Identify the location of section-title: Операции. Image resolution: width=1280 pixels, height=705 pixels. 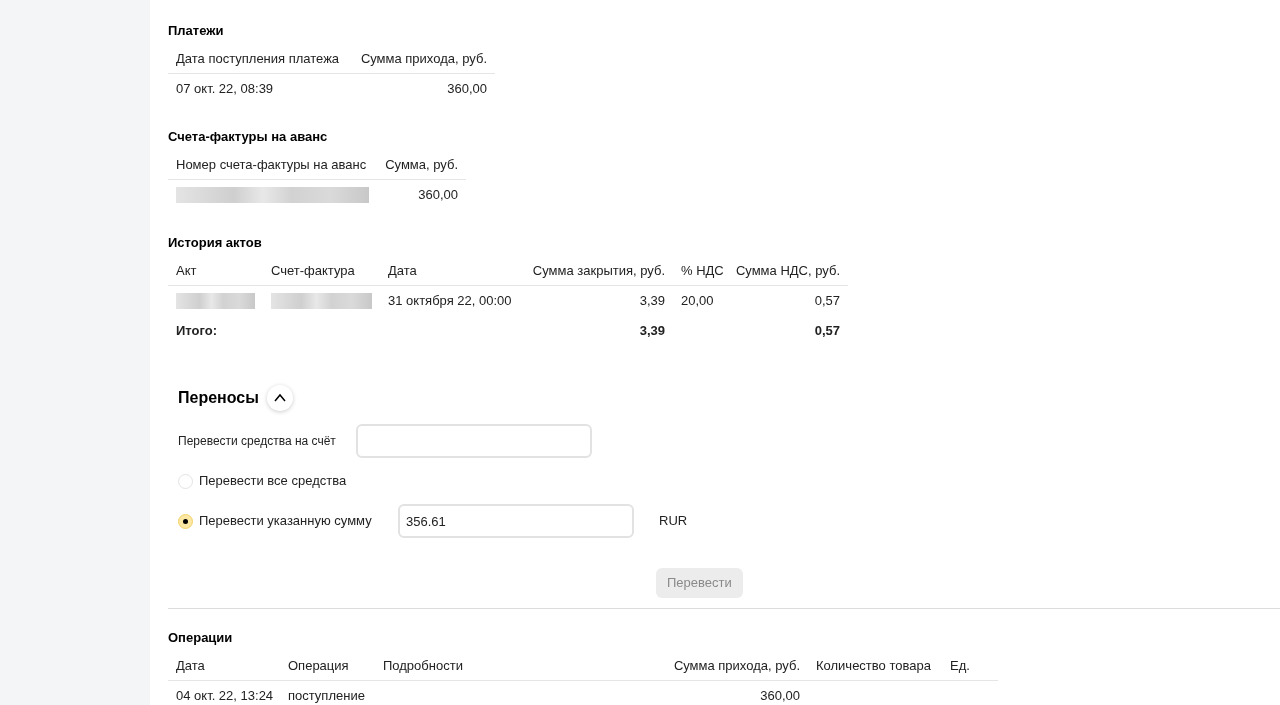
(201, 638).